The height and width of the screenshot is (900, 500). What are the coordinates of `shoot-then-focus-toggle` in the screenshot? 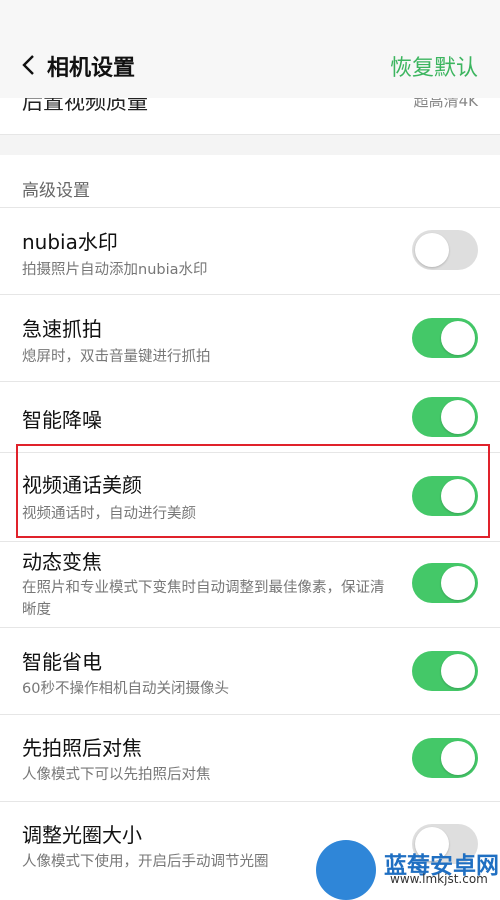 It's located at (445, 758).